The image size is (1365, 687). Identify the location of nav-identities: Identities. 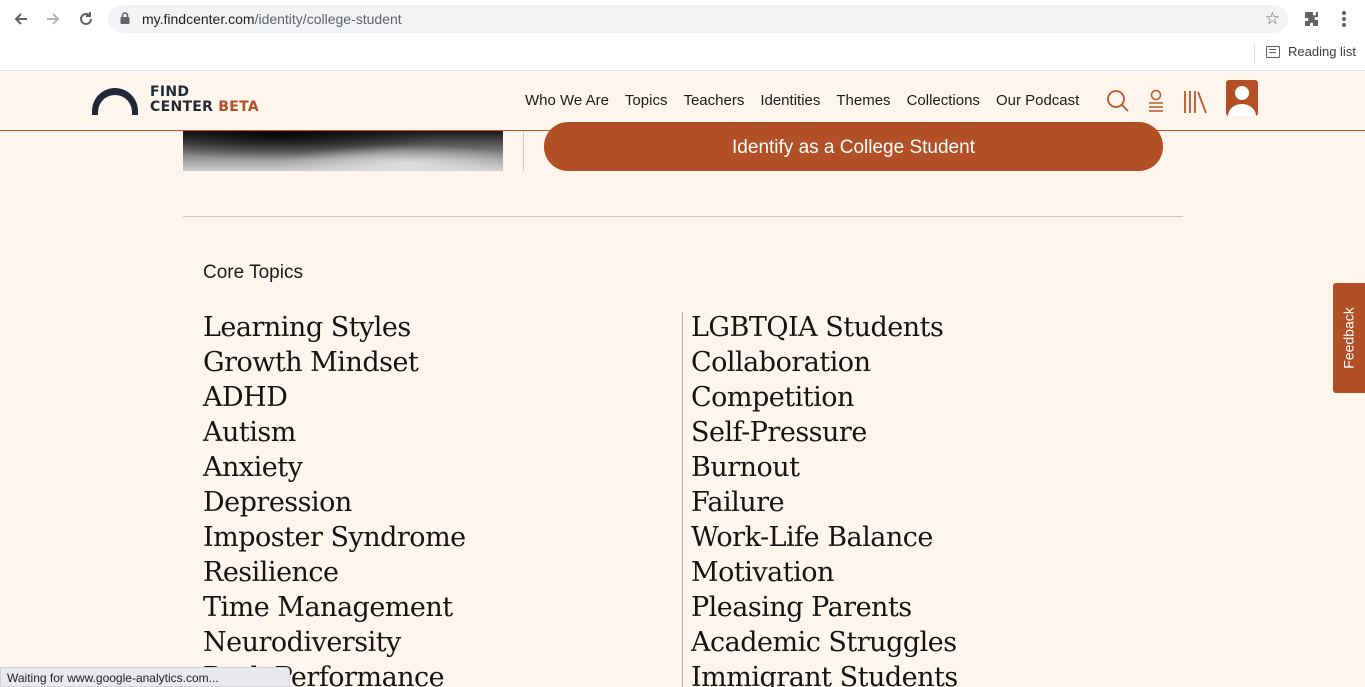
(790, 100).